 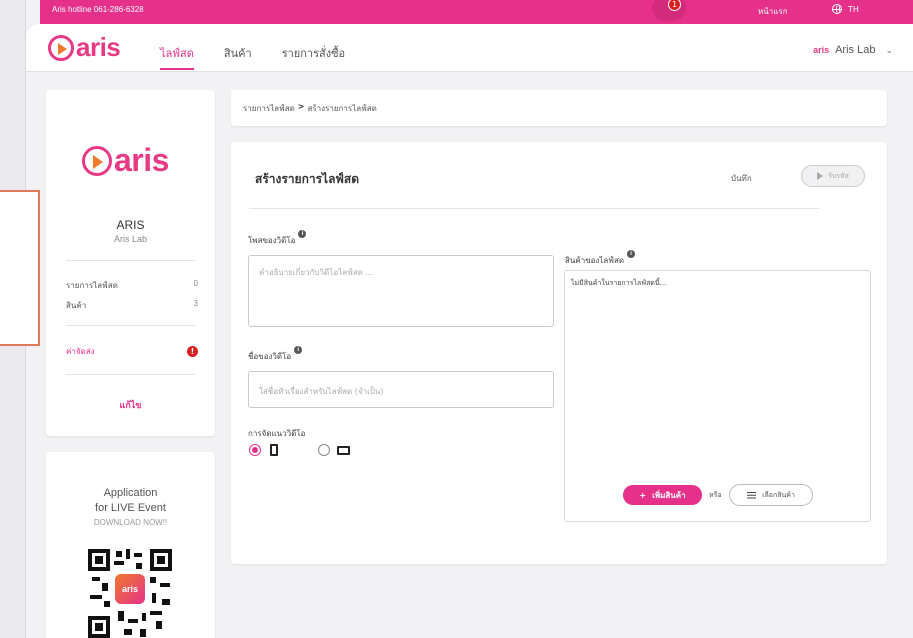 I want to click on hotline-text: Aris hotline 061-286-6328, so click(x=98, y=9).